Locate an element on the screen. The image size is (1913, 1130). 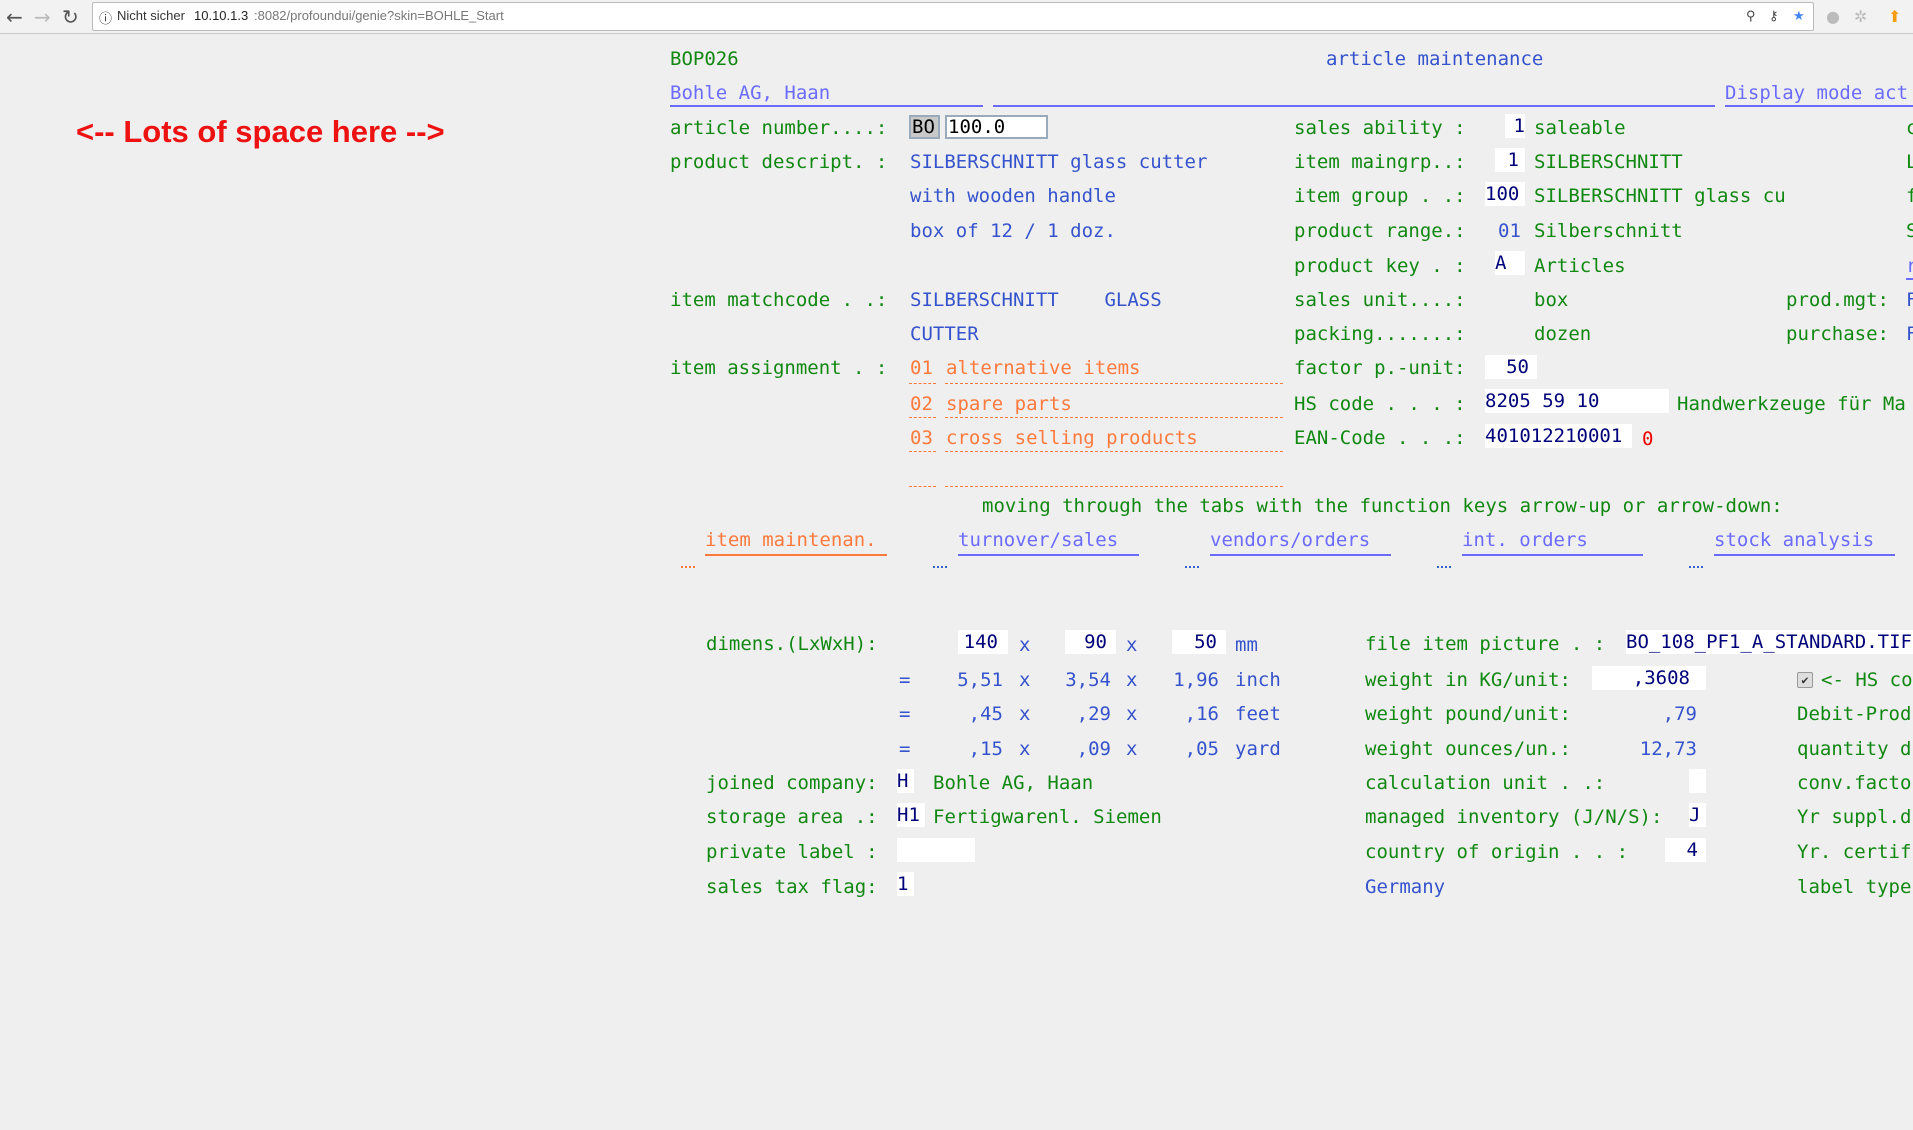
edge-text: L is located at coordinates (1909, 162).